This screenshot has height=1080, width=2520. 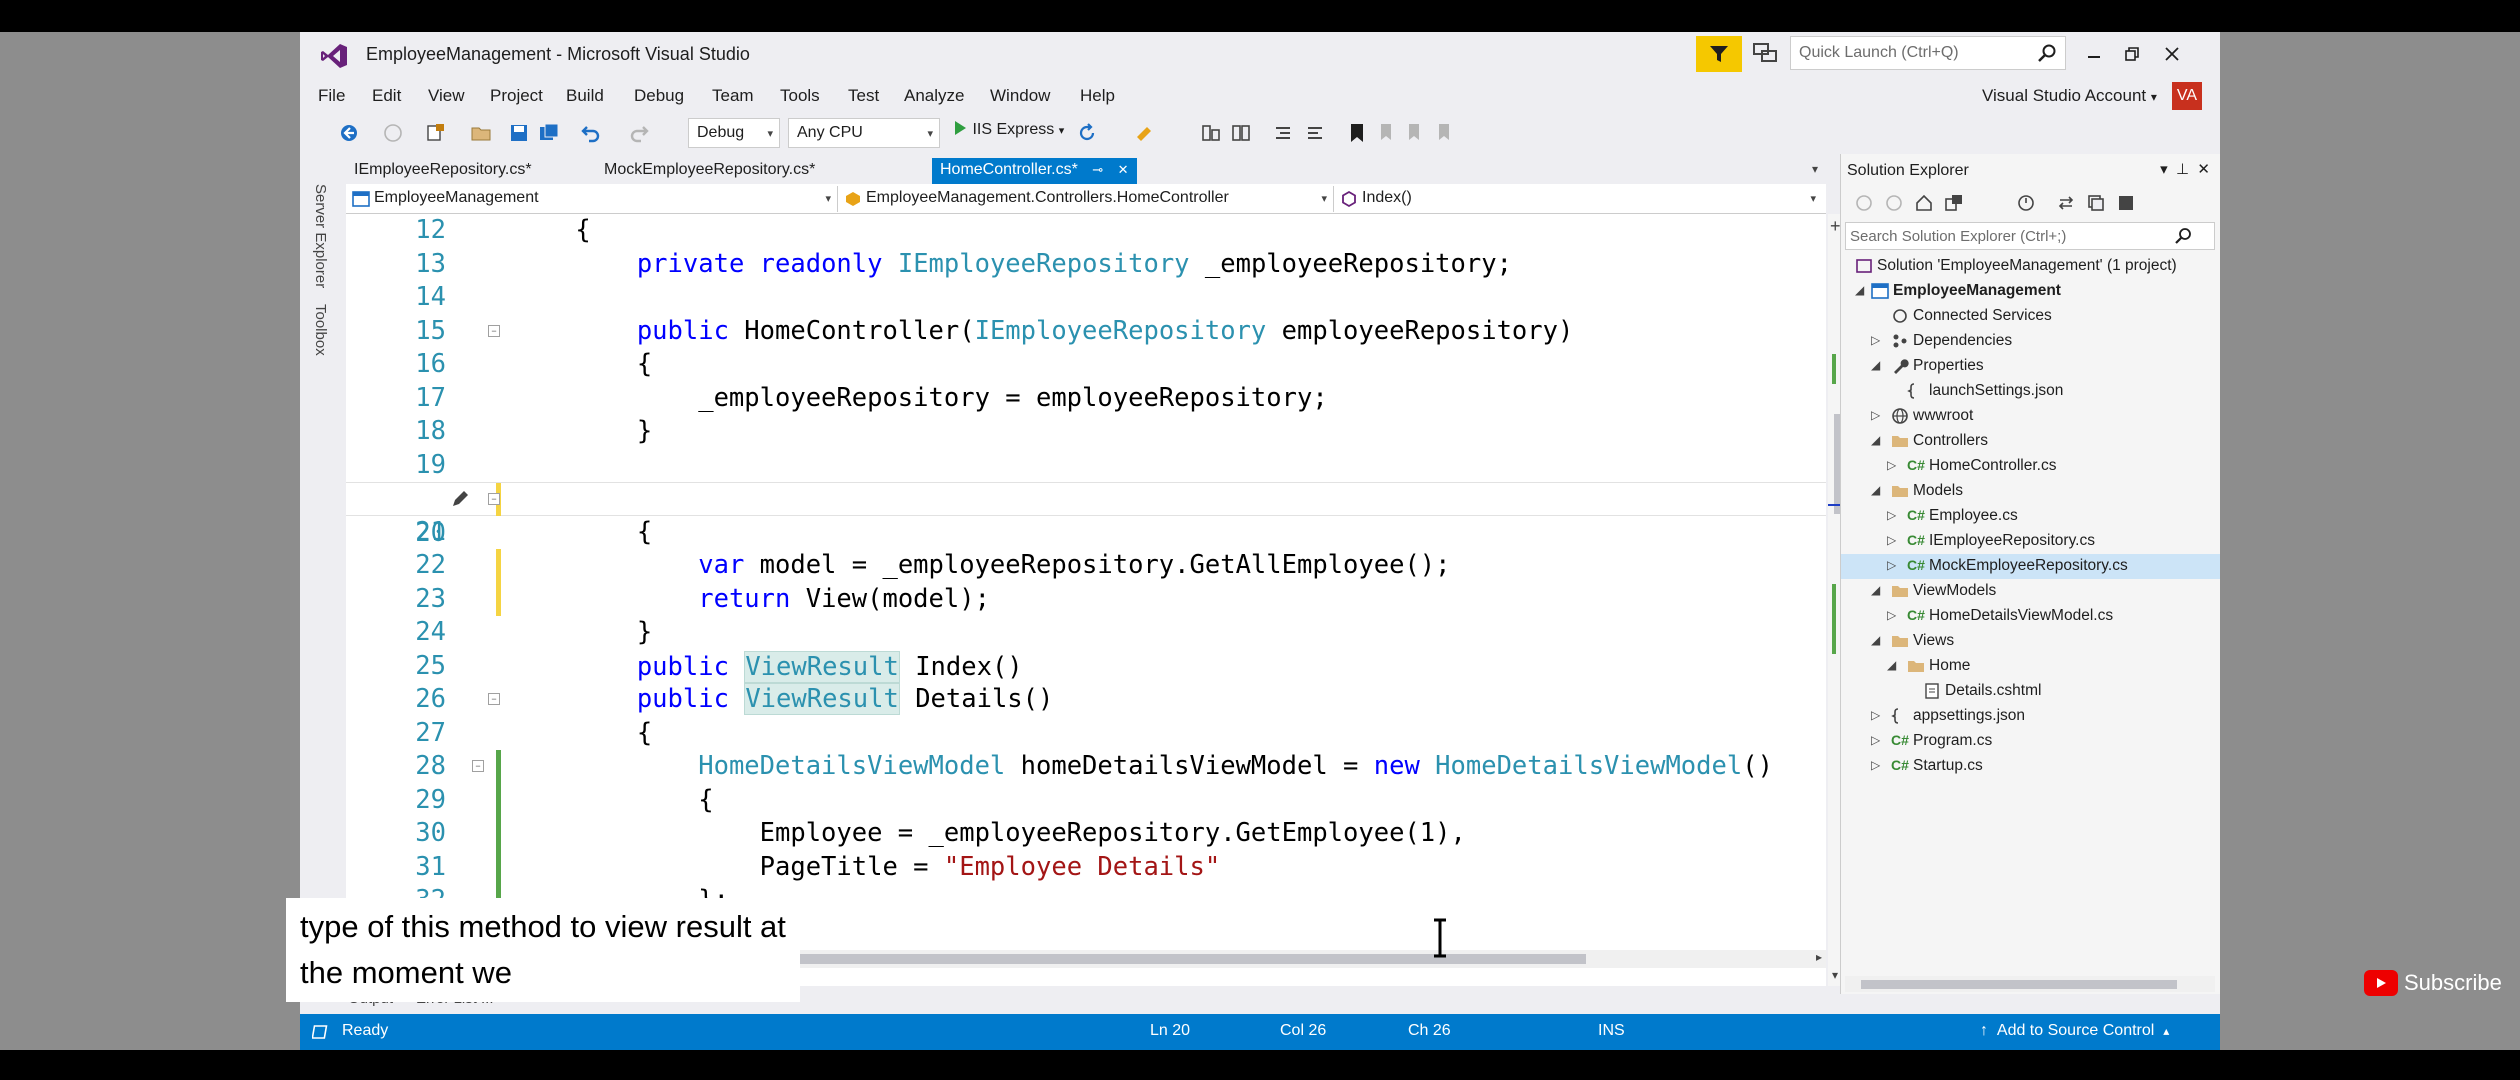 What do you see at coordinates (1357, 133) in the screenshot?
I see `bookmark-icon` at bounding box center [1357, 133].